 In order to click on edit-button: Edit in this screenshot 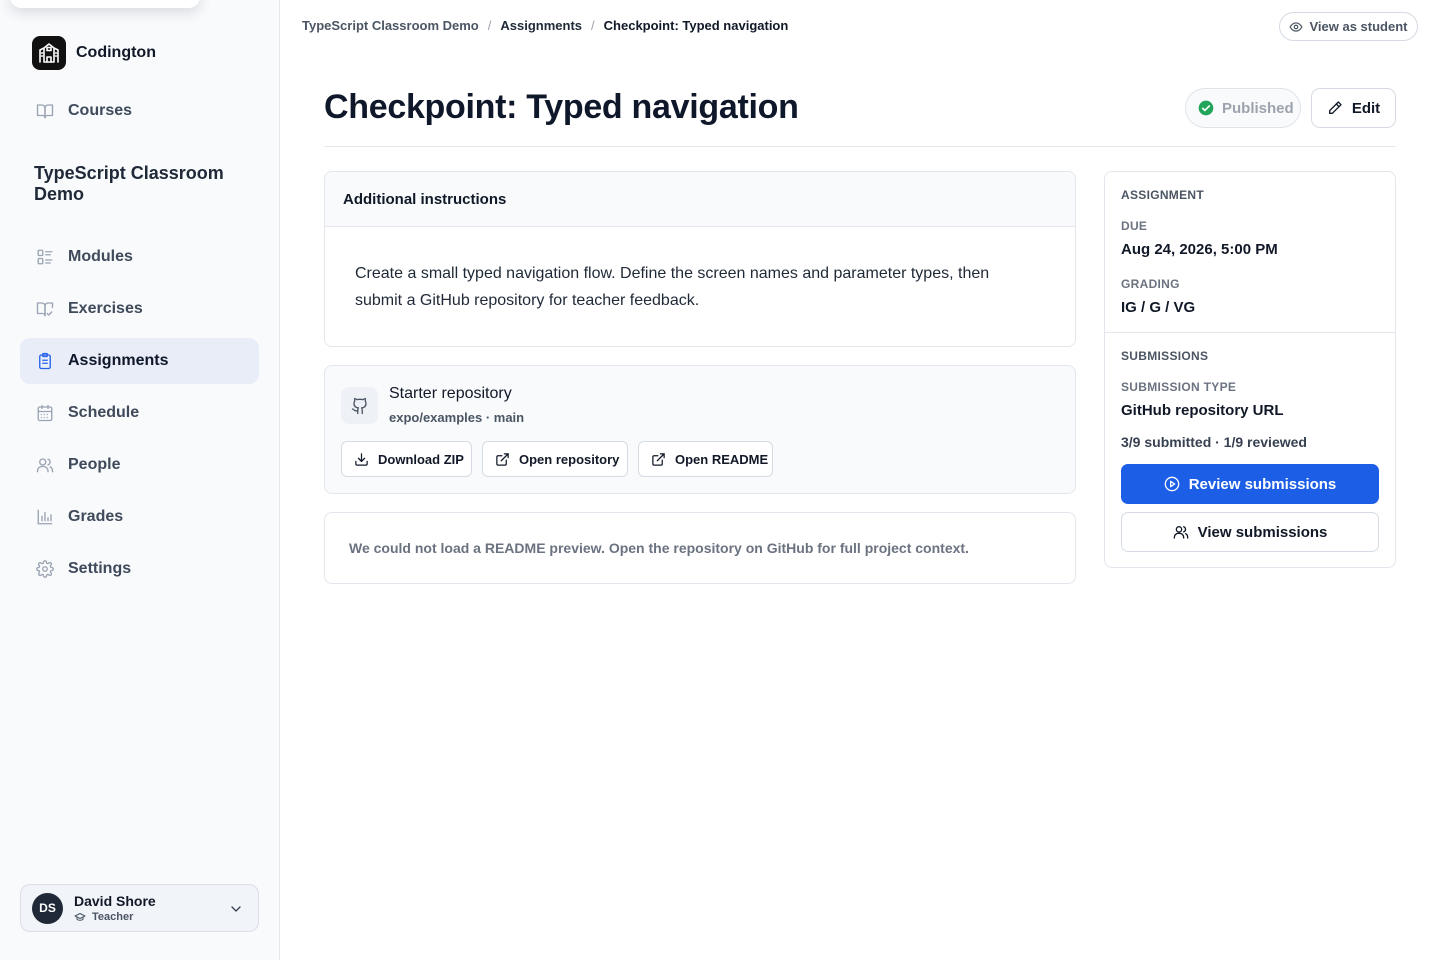, I will do `click(1353, 108)`.